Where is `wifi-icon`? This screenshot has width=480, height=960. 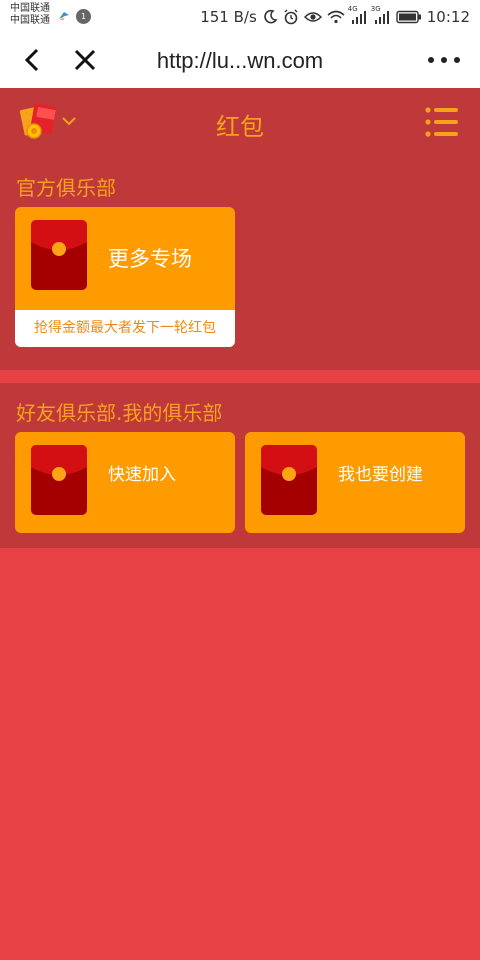
wifi-icon is located at coordinates (336, 17).